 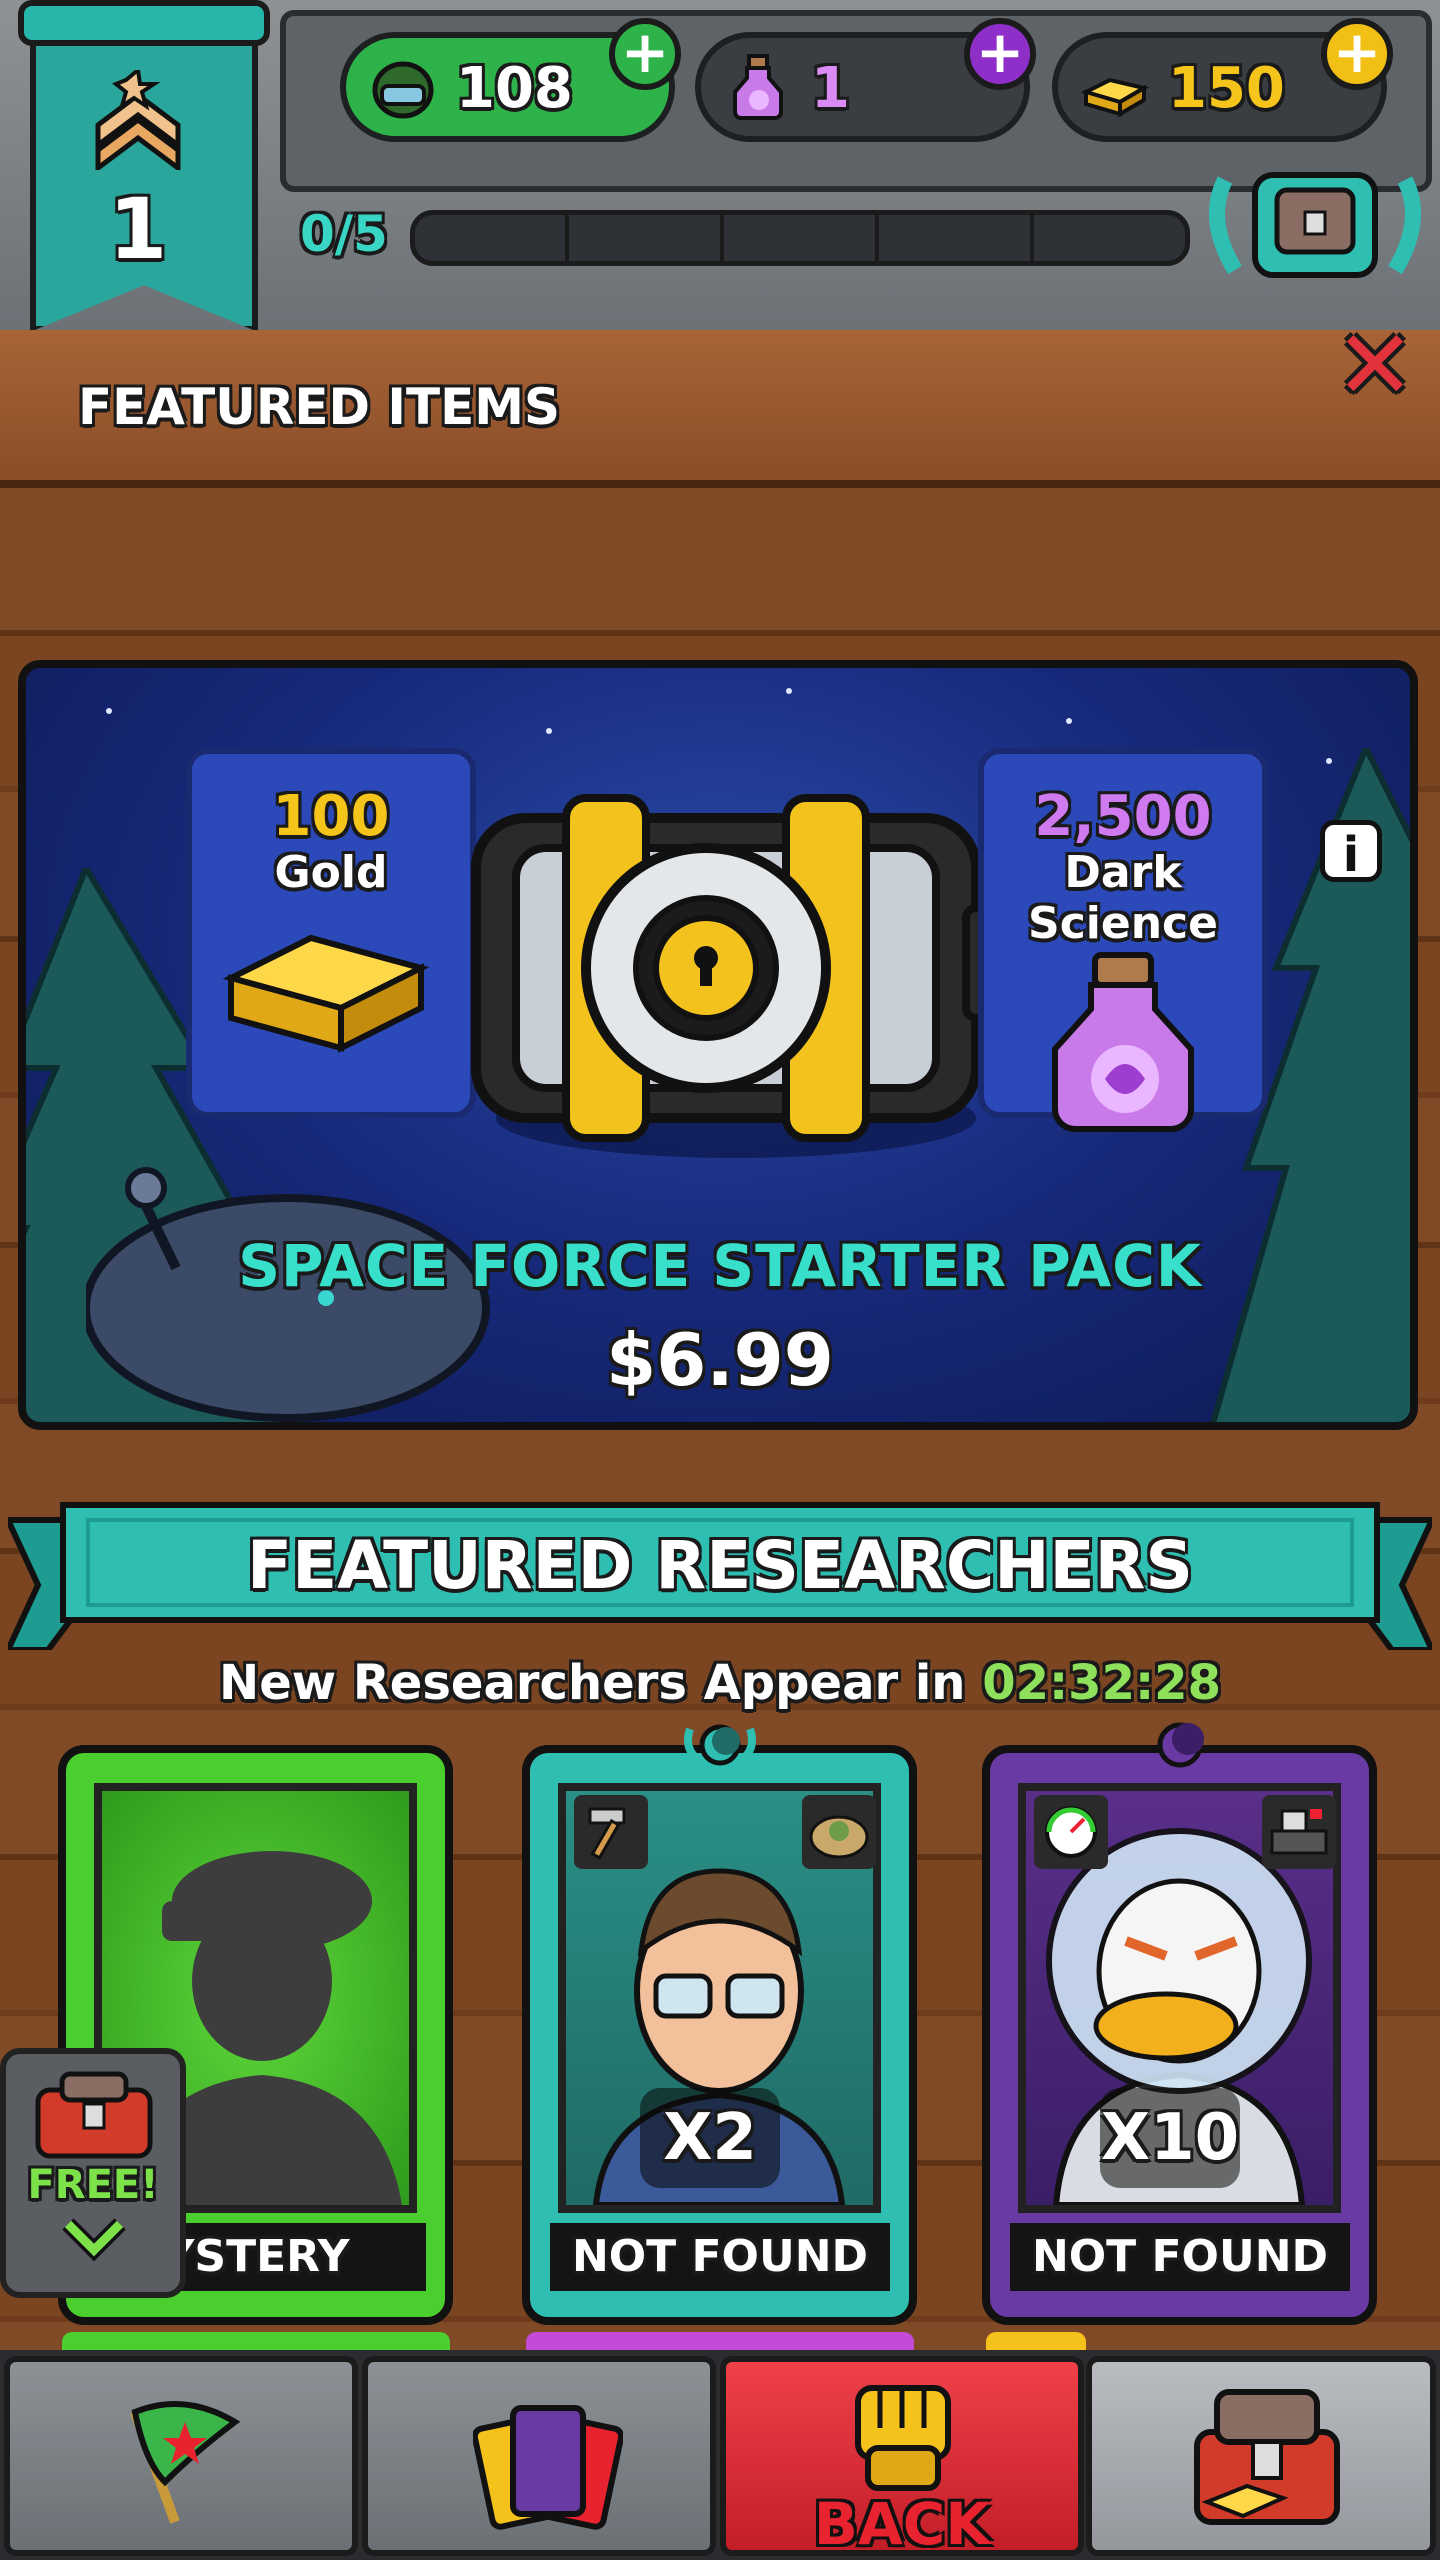 What do you see at coordinates (331, 933) in the screenshot?
I see `gold-reward-card: 100 Gold` at bounding box center [331, 933].